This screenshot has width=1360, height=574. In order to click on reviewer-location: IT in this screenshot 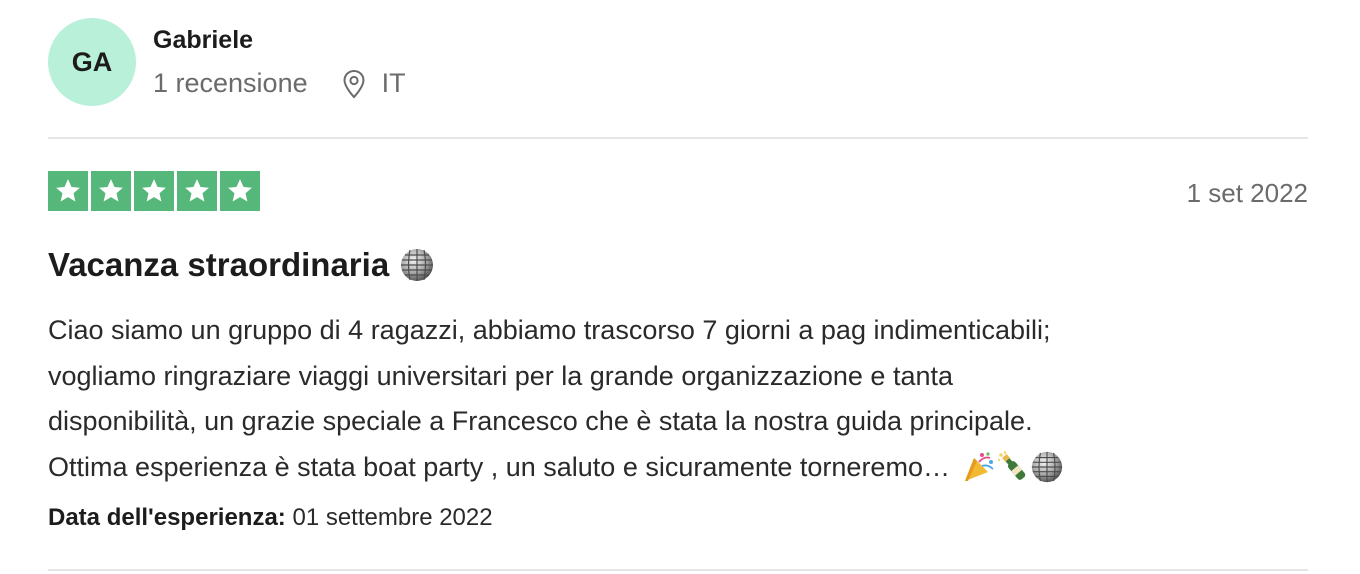, I will do `click(374, 83)`.